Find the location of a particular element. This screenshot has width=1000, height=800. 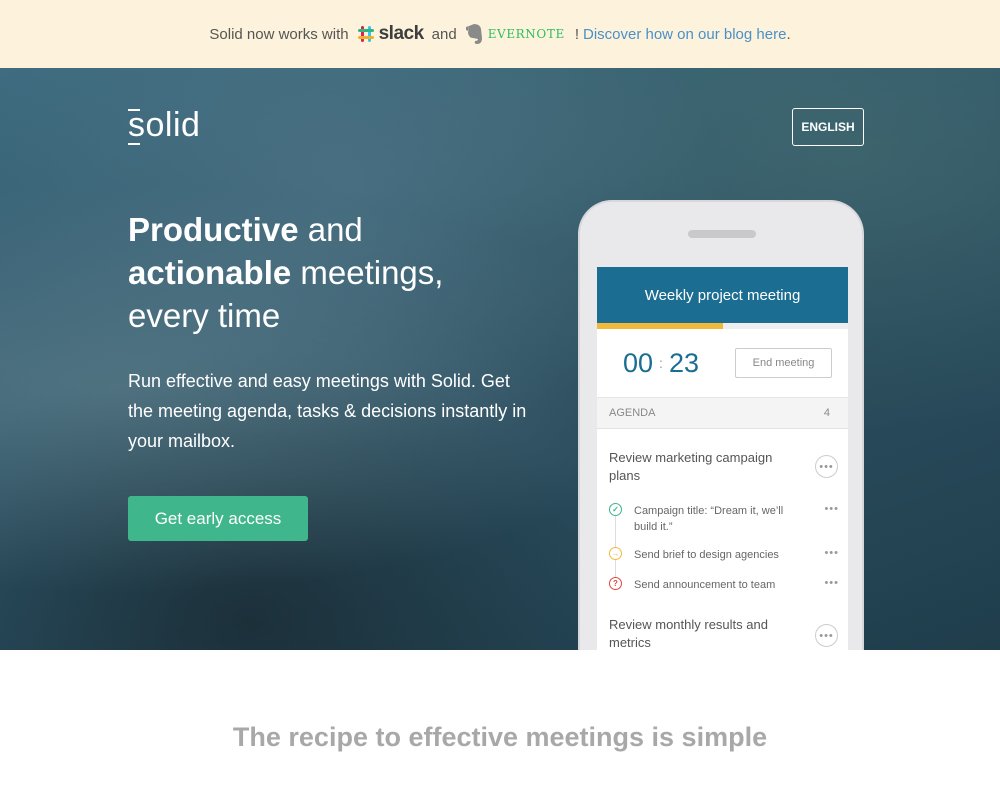

timer-minutes: 00 is located at coordinates (638, 362).